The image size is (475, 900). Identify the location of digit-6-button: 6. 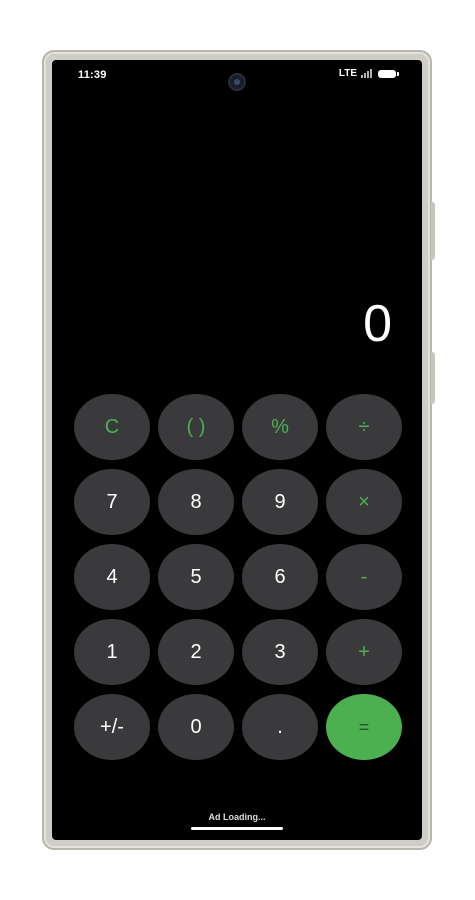
(280, 577).